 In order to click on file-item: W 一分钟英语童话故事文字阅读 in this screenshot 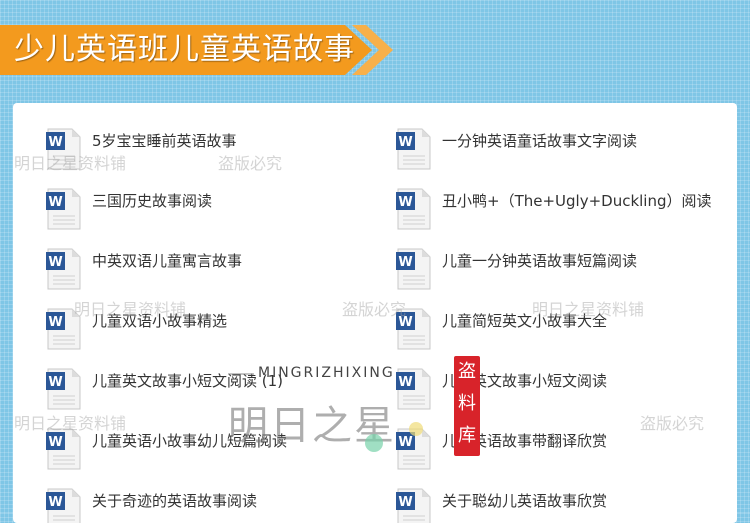, I will do `click(561, 150)`.